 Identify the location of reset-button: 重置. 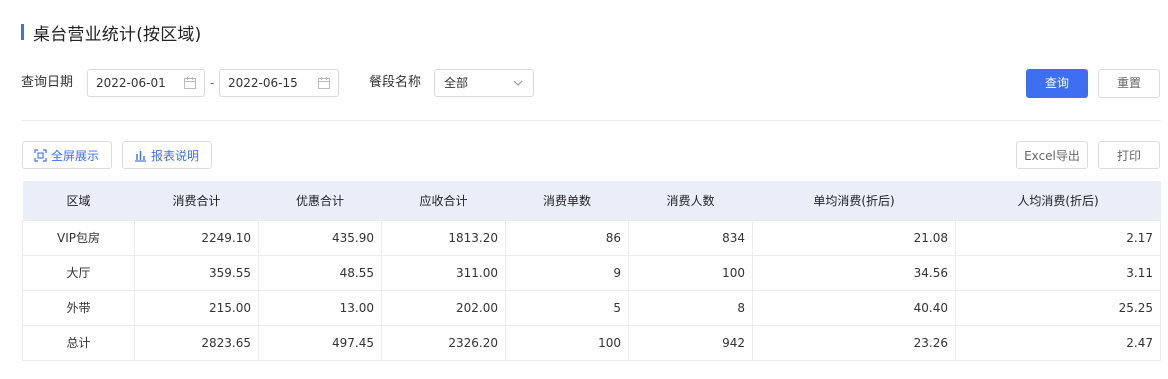
(1129, 83).